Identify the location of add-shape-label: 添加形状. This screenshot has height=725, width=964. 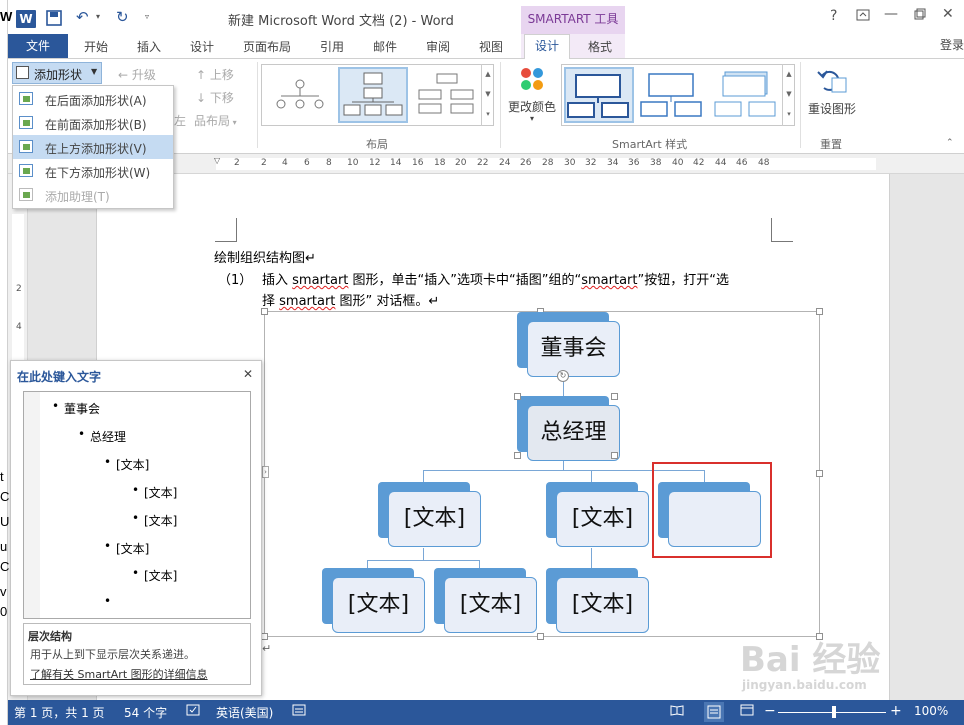
(58, 75).